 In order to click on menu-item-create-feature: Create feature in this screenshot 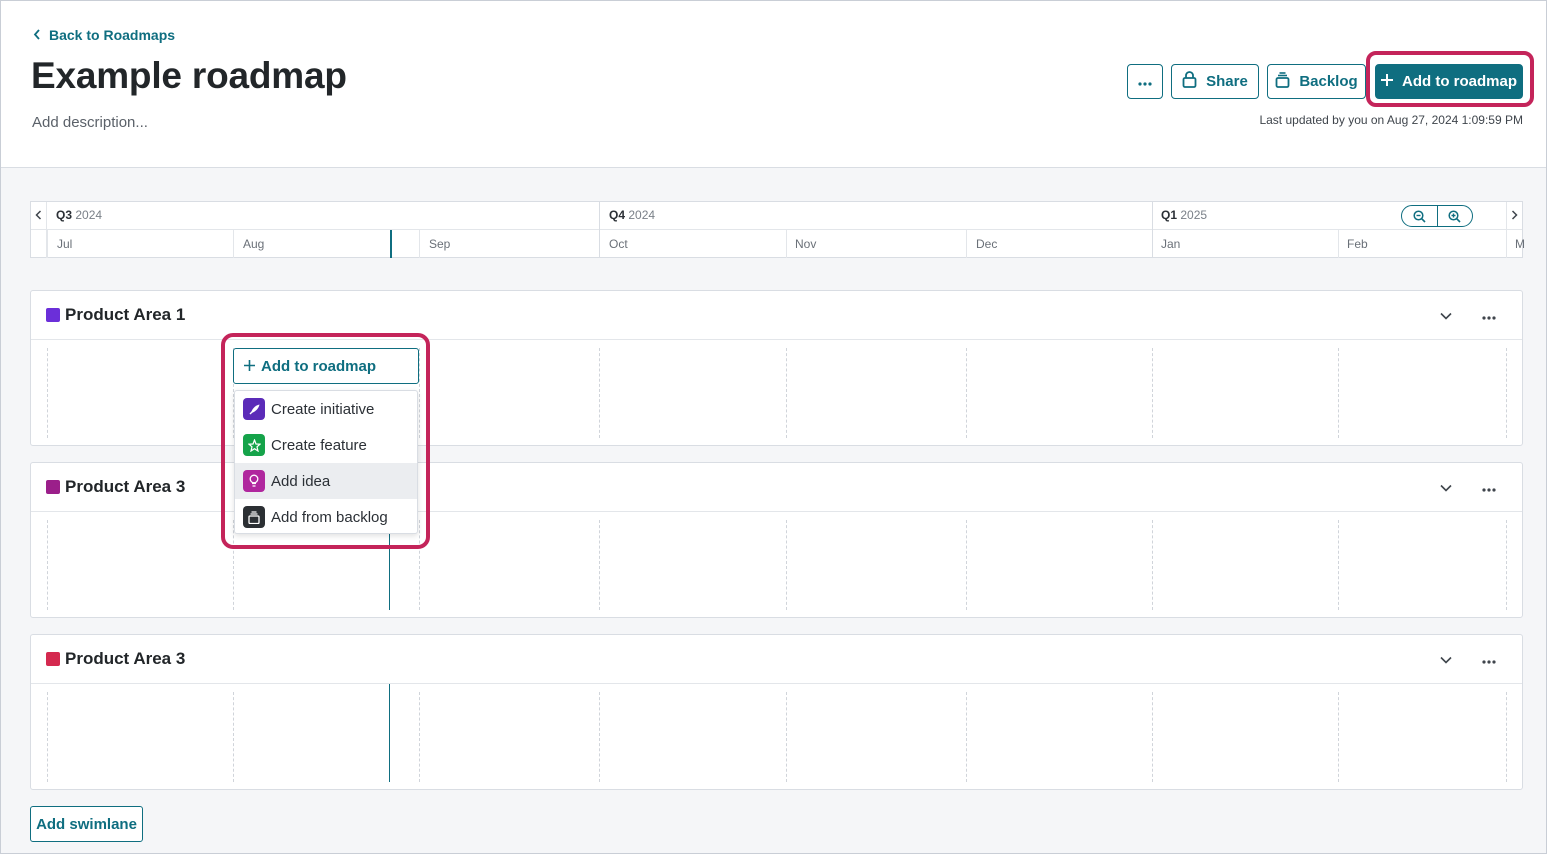, I will do `click(326, 445)`.